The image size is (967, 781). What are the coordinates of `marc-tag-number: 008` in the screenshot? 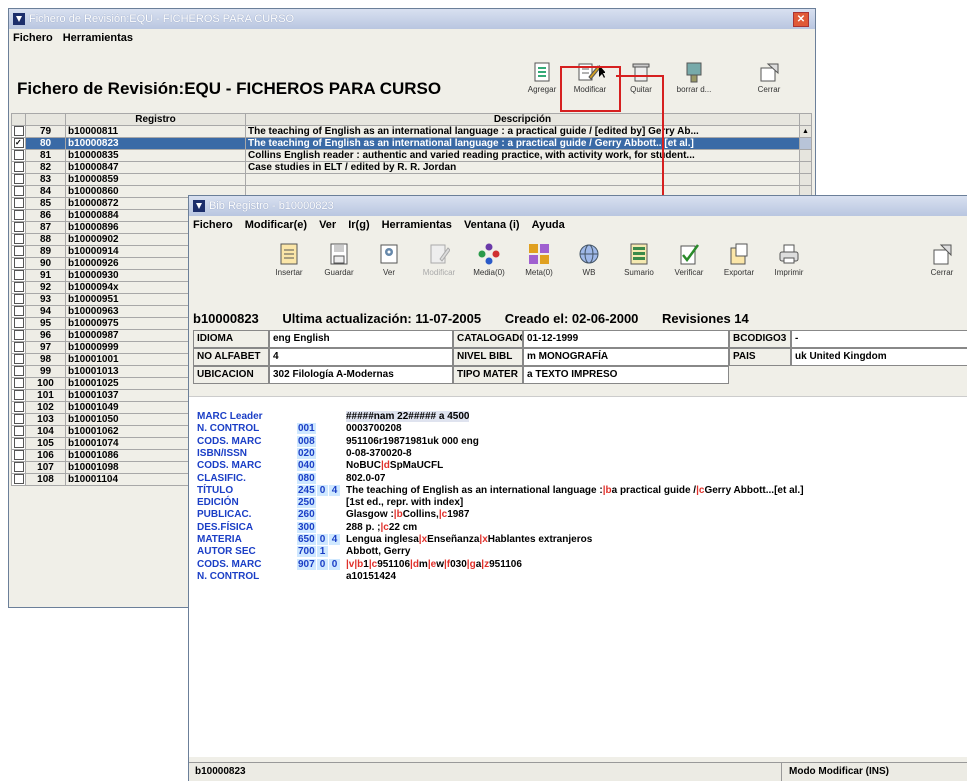 It's located at (306, 441).